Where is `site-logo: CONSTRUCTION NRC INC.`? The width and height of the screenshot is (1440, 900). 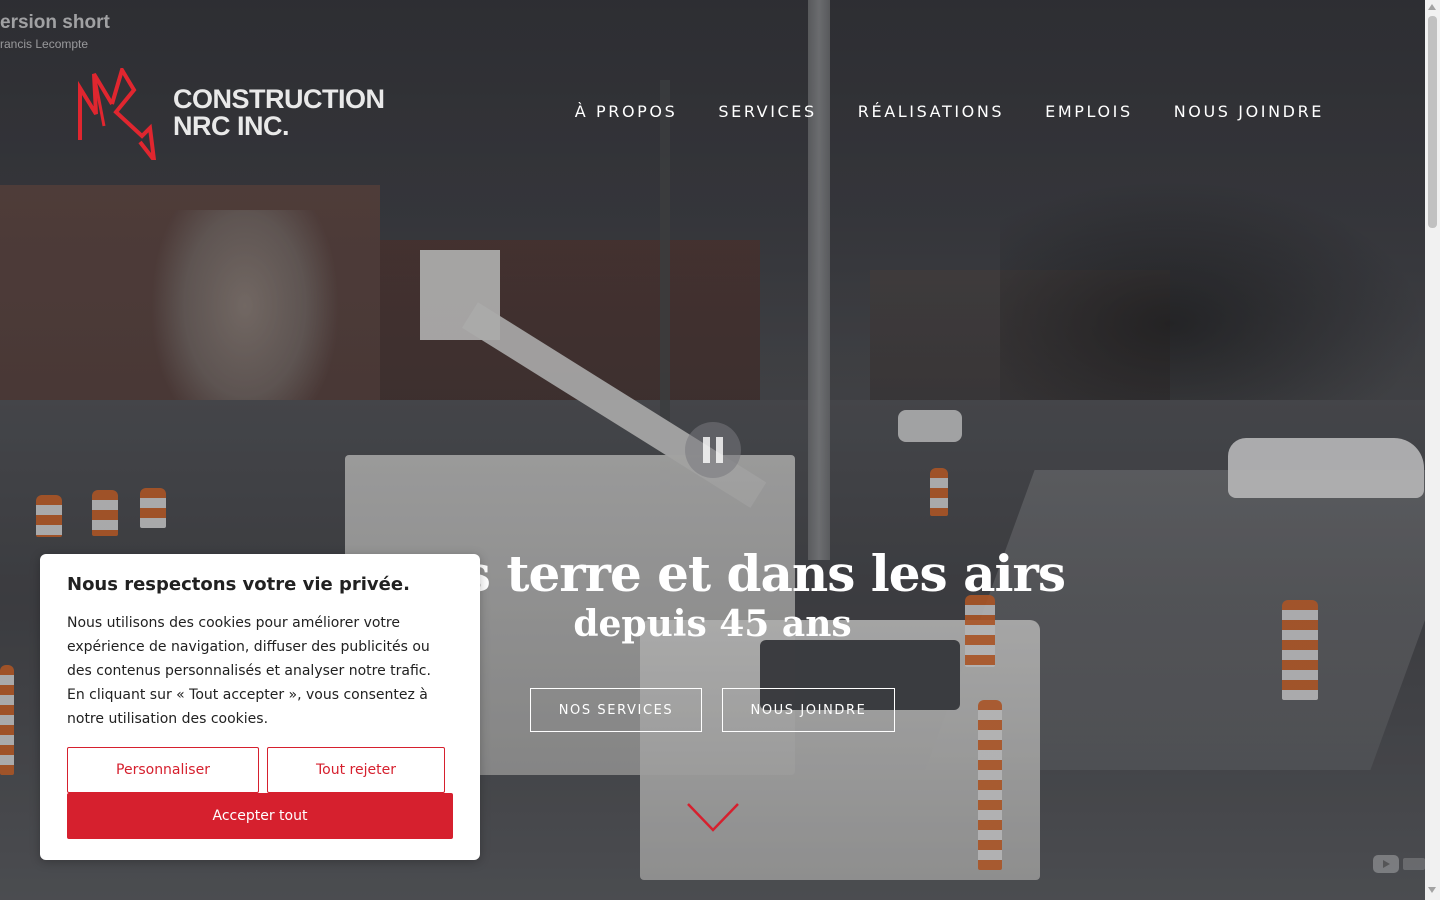
site-logo: CONSTRUCTION NRC INC. is located at coordinates (243, 115).